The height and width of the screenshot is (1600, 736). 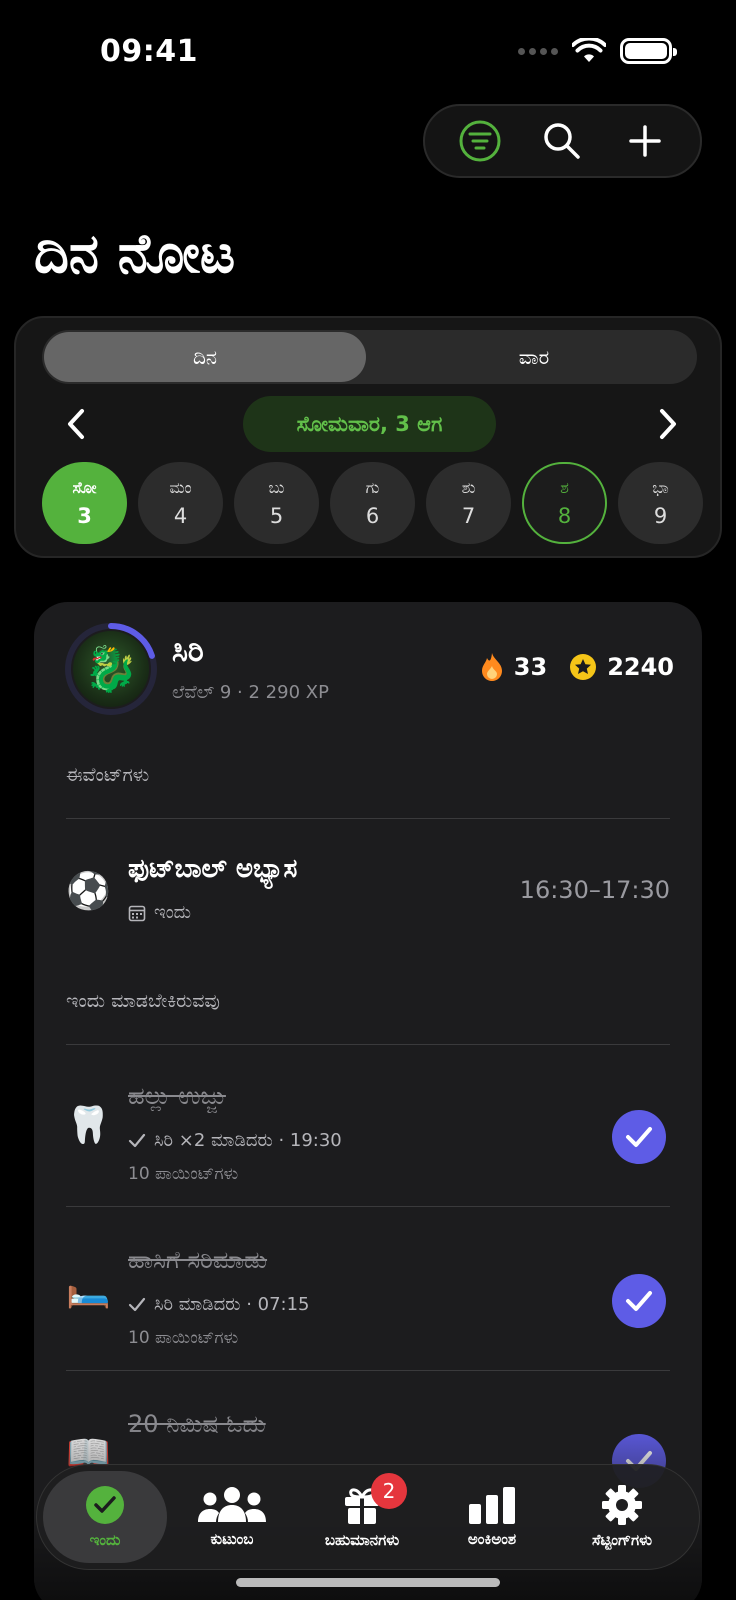 I want to click on task-title: ಹಲ್ಲು ಉಜ್ಜು, so click(x=177, y=1096).